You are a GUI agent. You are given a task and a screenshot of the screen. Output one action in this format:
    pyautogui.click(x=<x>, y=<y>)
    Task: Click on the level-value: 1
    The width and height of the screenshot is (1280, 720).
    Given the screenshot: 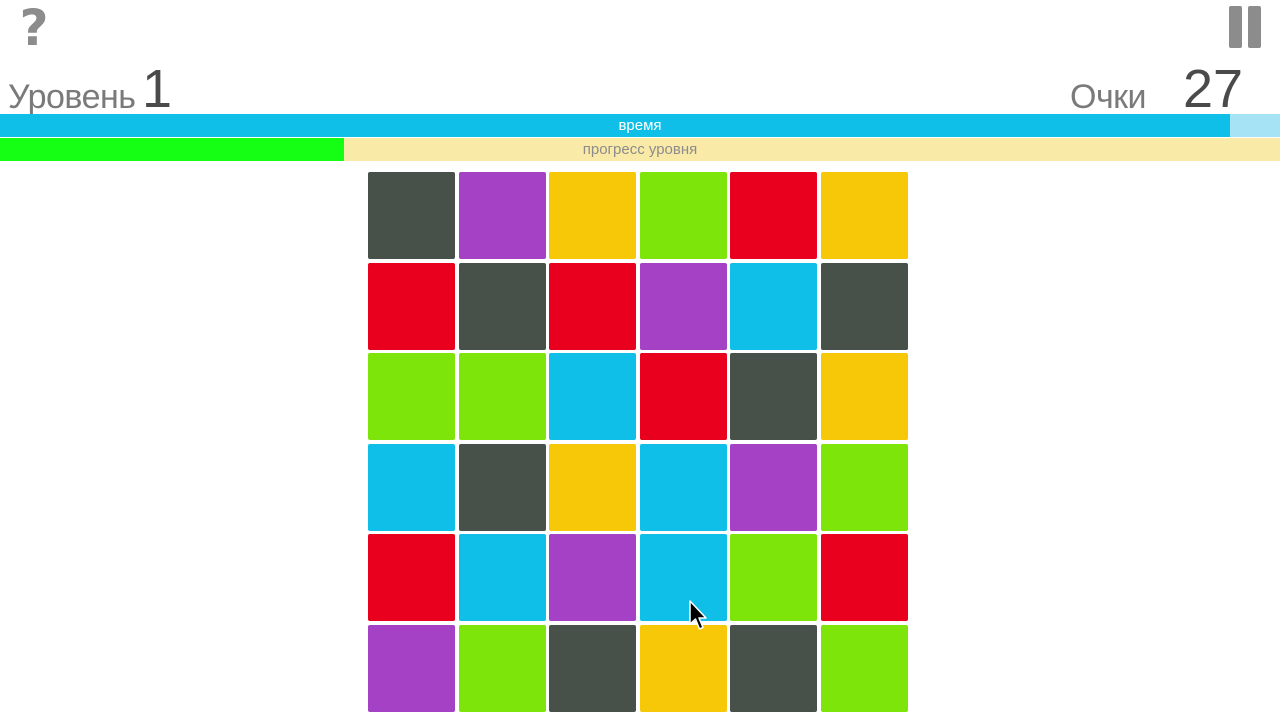 What is the action you would take?
    pyautogui.click(x=157, y=89)
    